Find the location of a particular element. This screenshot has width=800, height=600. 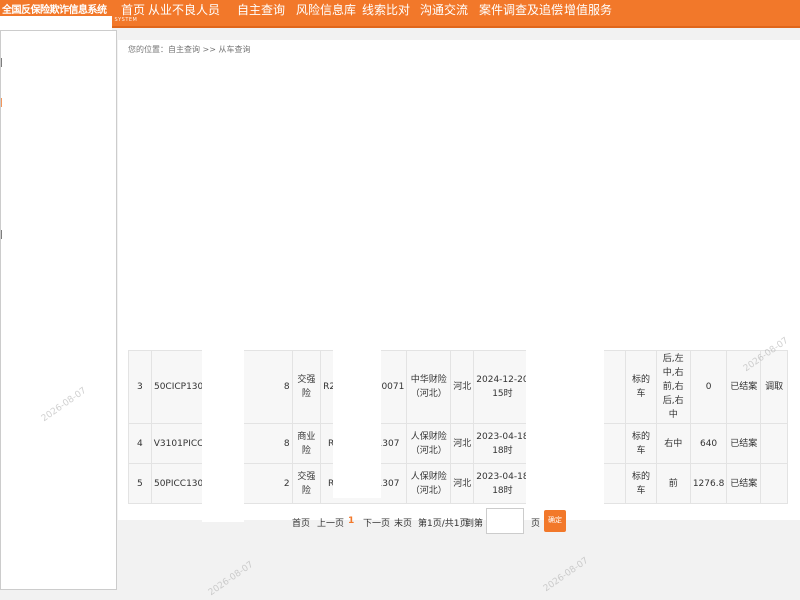

cell-index: 4 is located at coordinates (140, 443).